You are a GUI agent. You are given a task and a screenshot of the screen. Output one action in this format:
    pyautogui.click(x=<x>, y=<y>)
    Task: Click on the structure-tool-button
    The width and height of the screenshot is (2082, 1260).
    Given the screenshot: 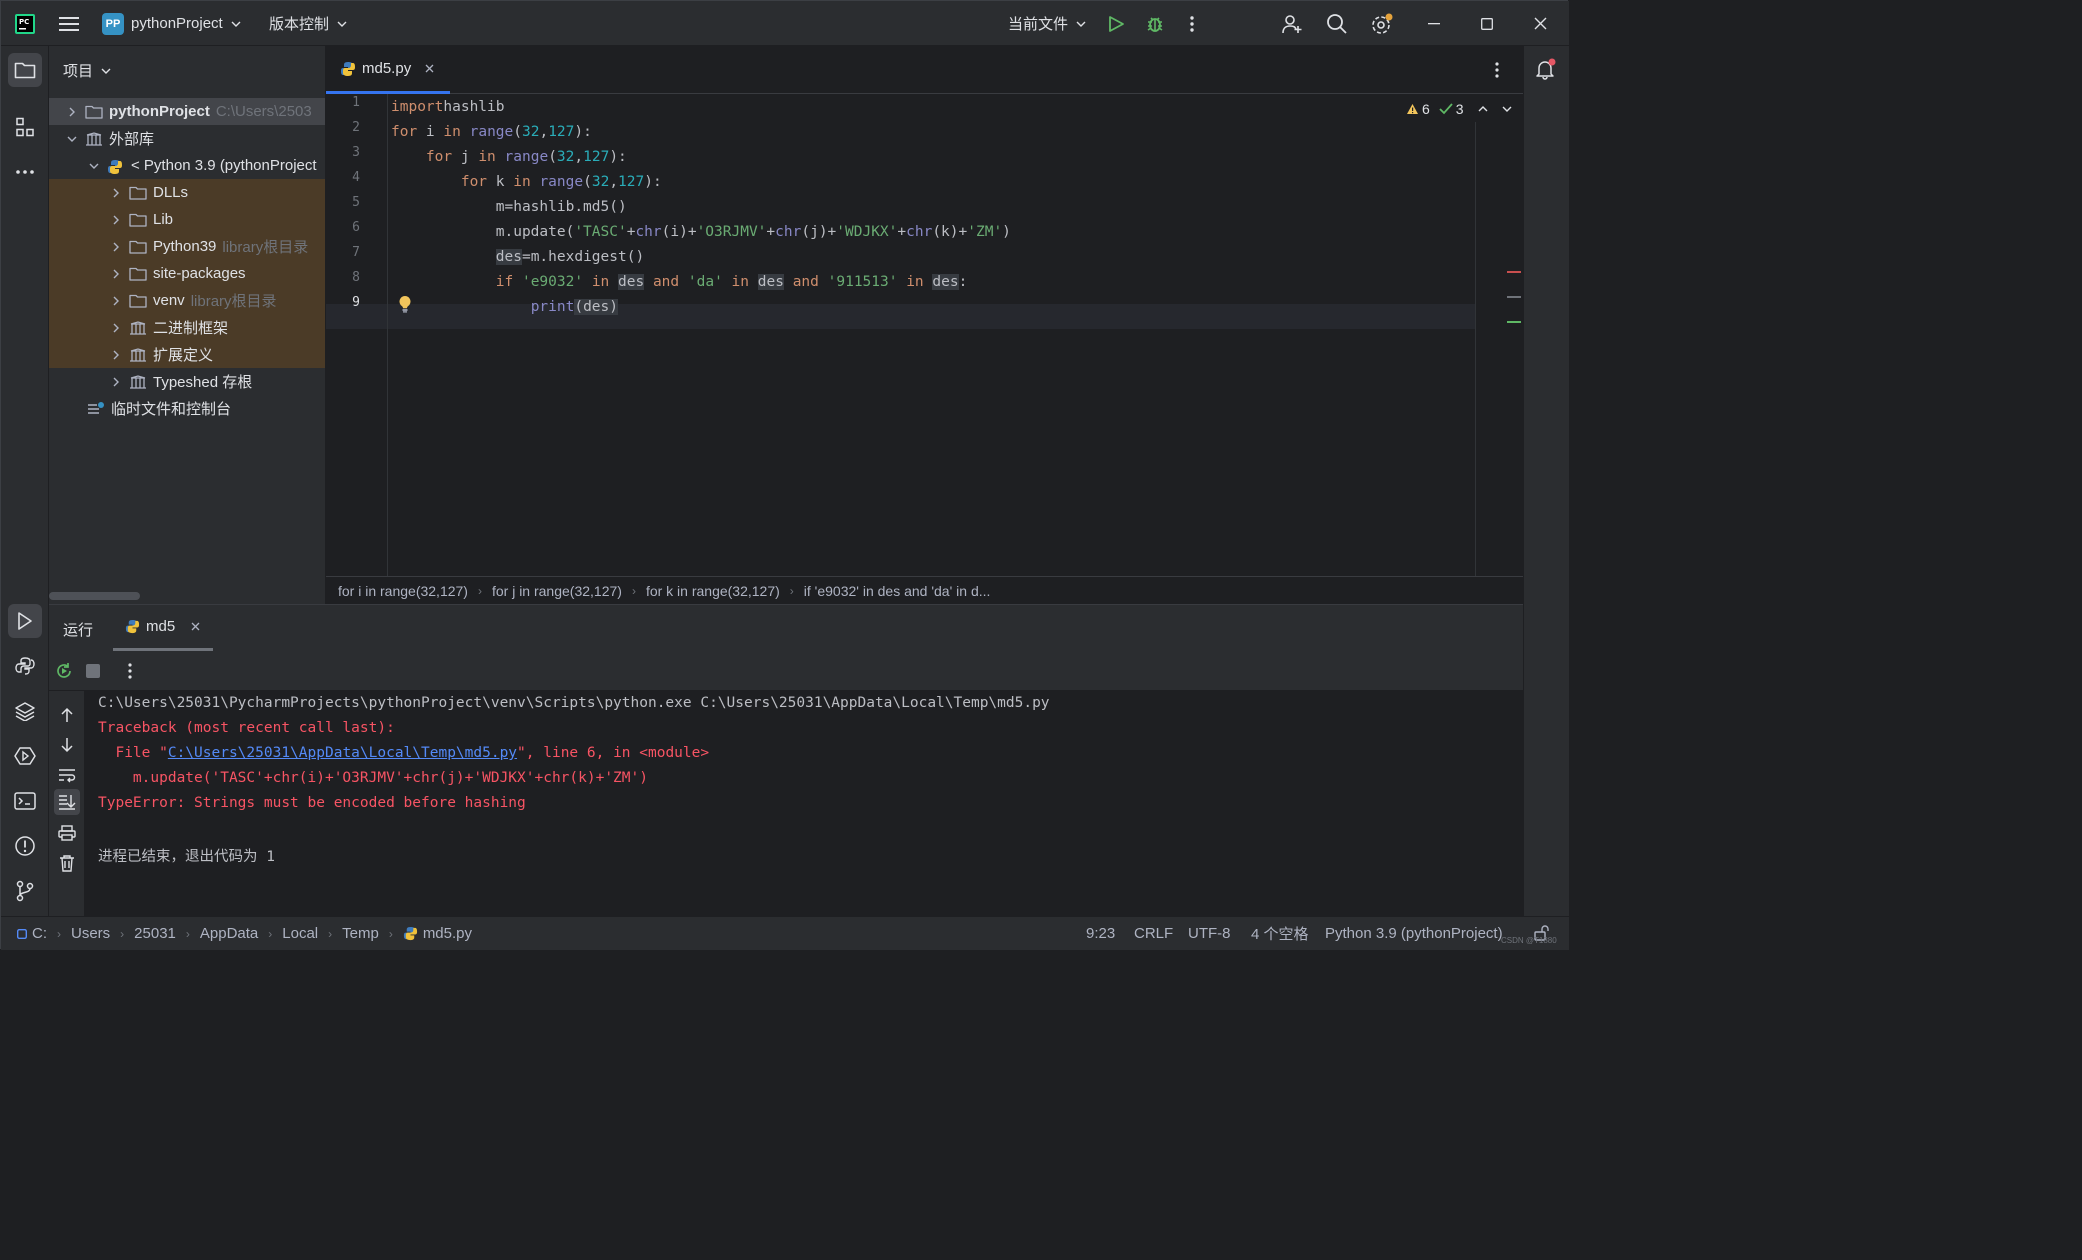 What is the action you would take?
    pyautogui.click(x=25, y=127)
    